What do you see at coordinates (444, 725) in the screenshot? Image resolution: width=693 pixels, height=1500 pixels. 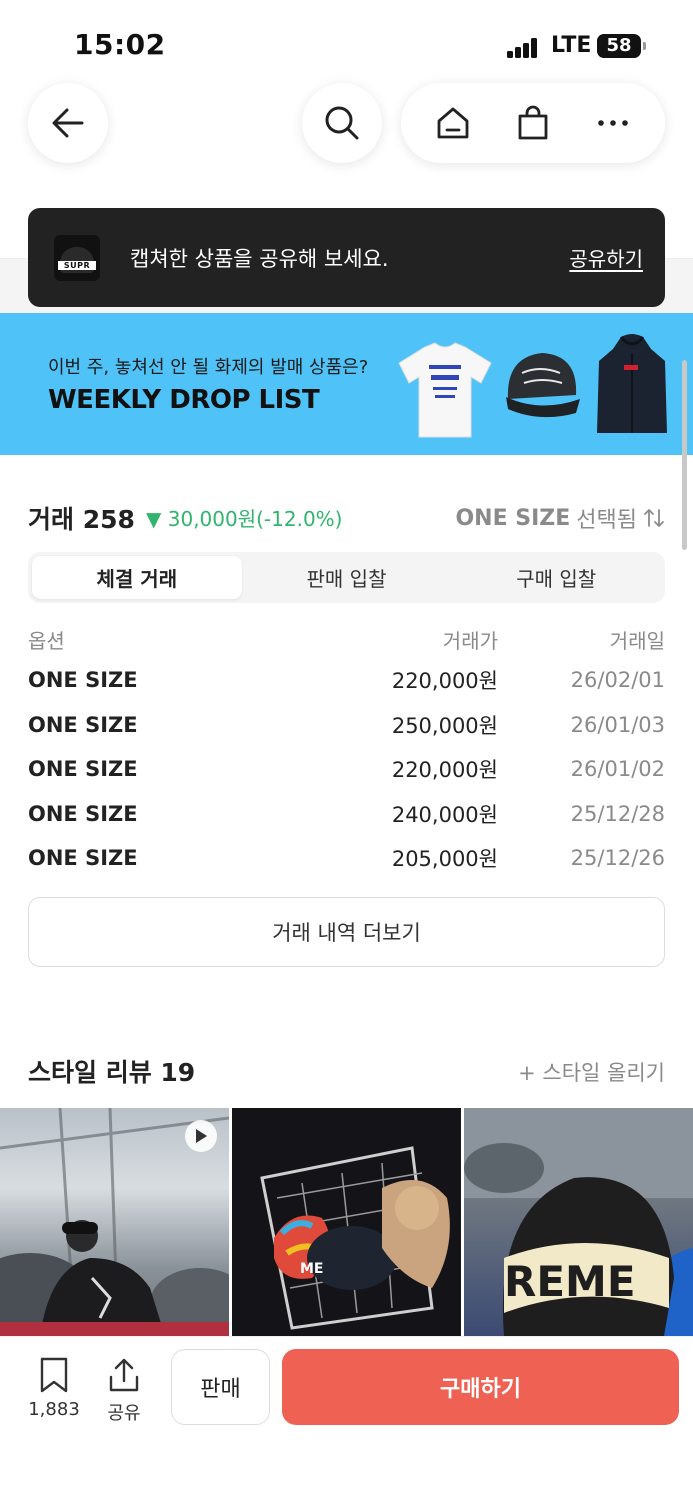 I see `row-price: 250,000원` at bounding box center [444, 725].